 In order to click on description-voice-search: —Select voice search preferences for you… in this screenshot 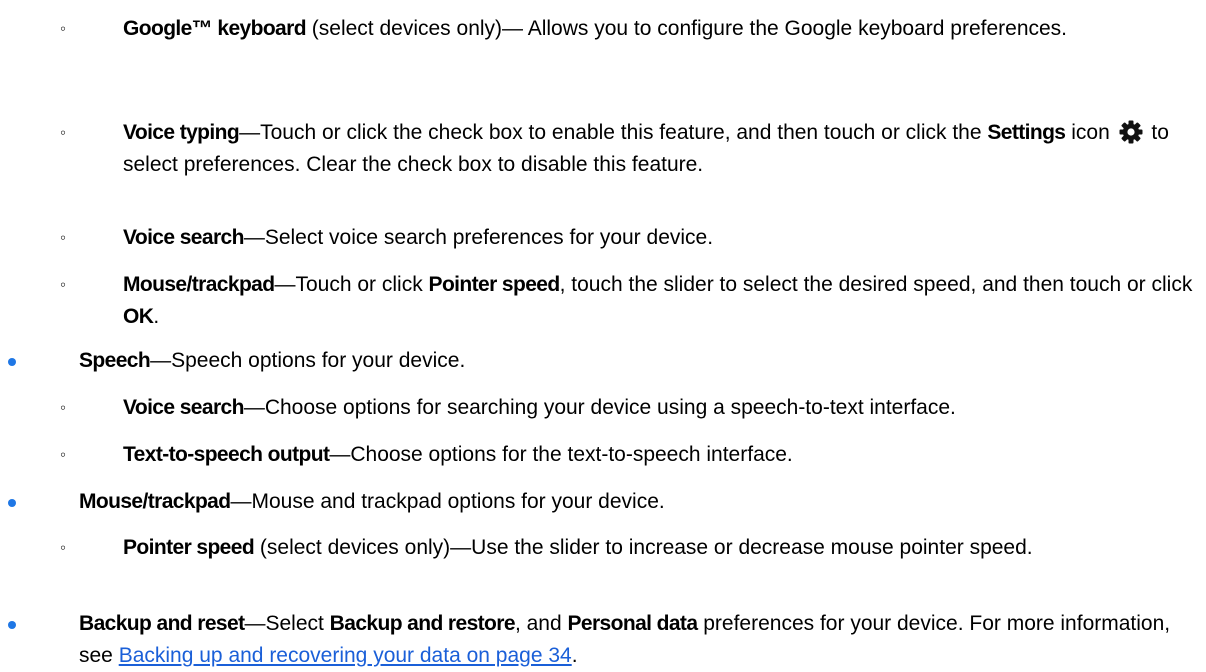, I will do `click(478, 237)`.